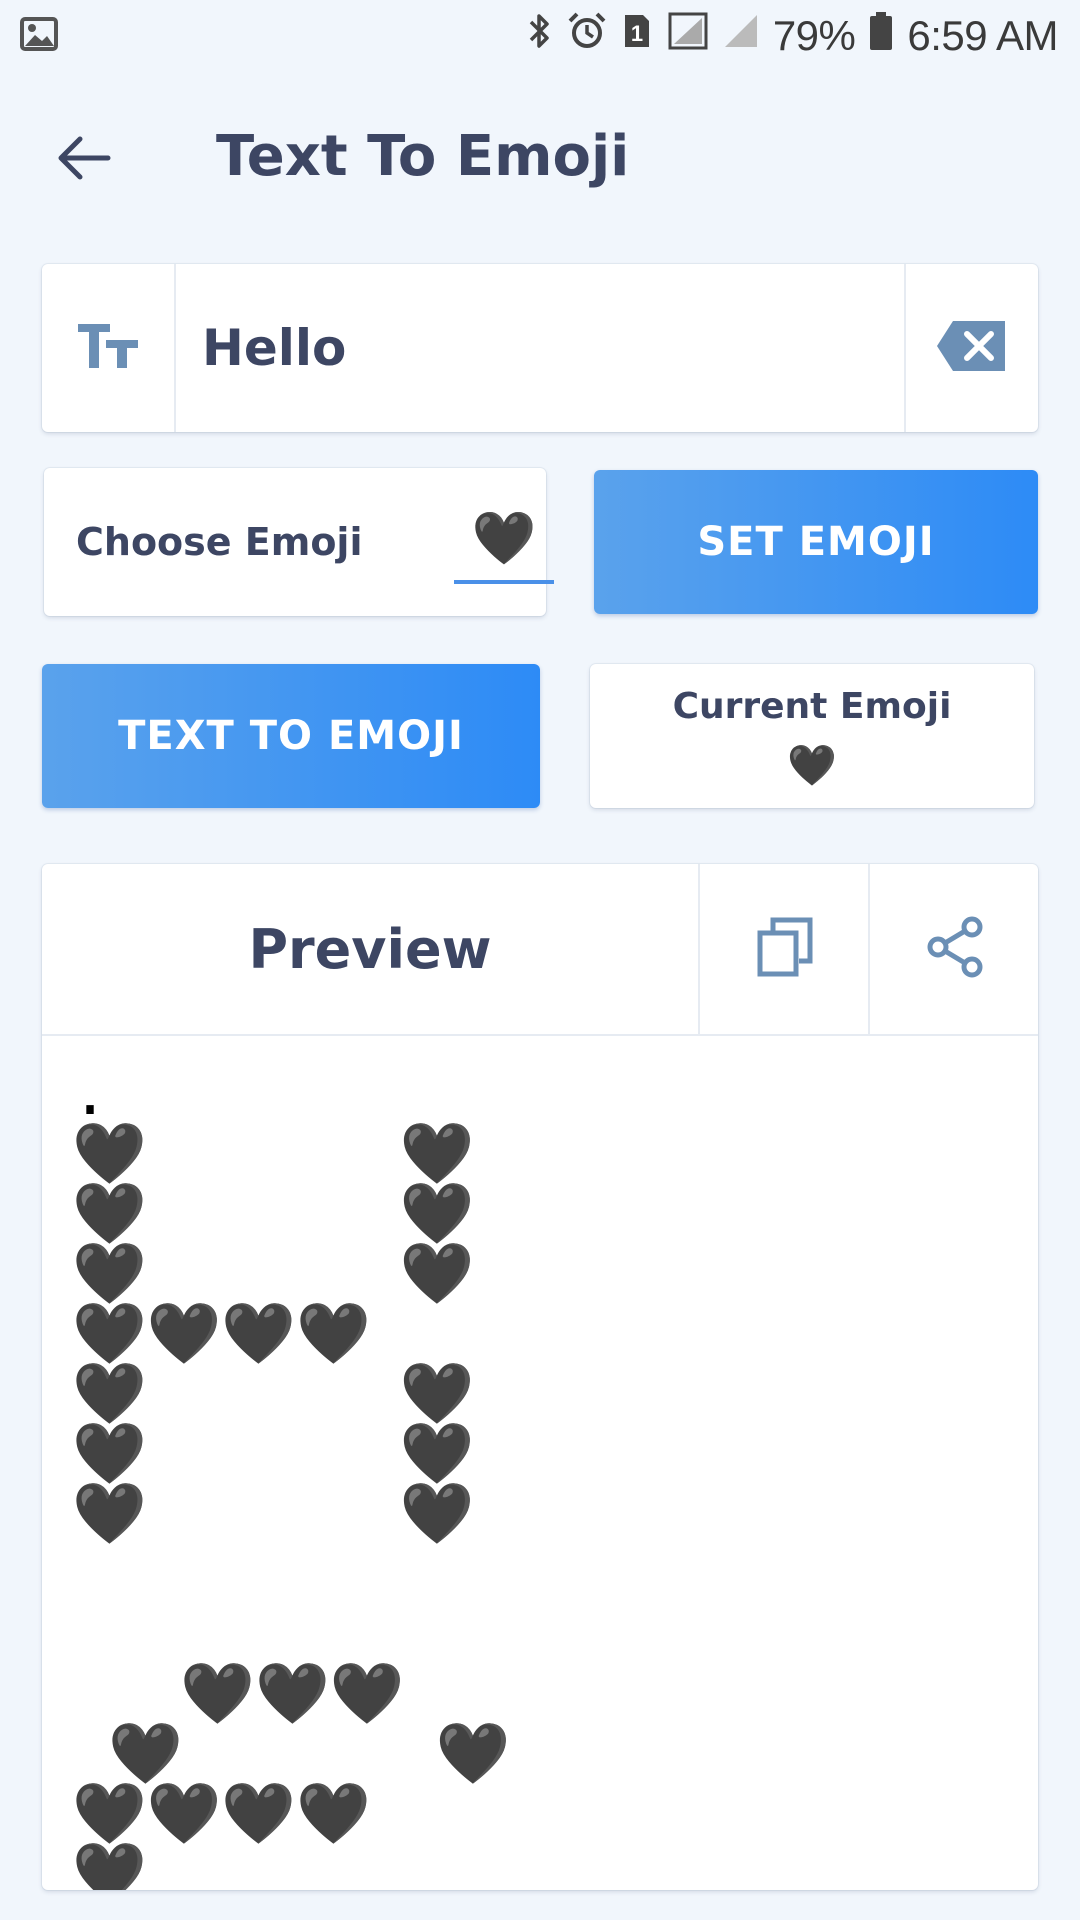 Image resolution: width=1080 pixels, height=1920 pixels. What do you see at coordinates (812, 706) in the screenshot?
I see `current-emoji-label: Current Emoji` at bounding box center [812, 706].